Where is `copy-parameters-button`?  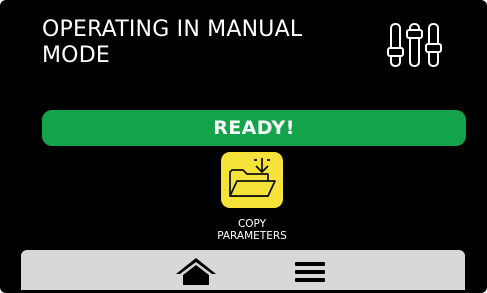
copy-parameters-button is located at coordinates (252, 180).